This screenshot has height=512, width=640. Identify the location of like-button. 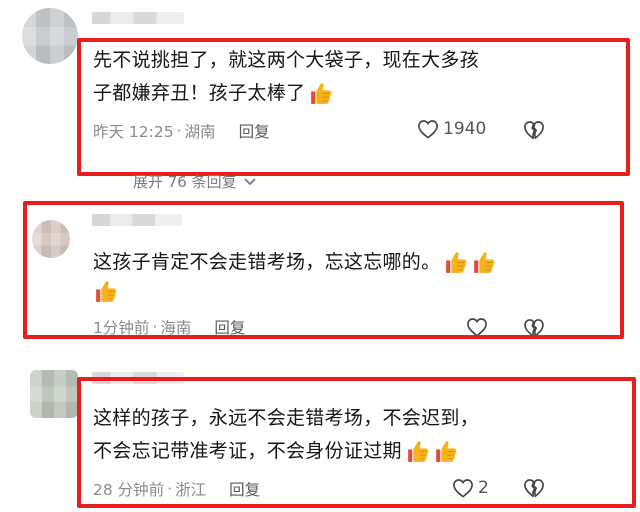
(479, 326).